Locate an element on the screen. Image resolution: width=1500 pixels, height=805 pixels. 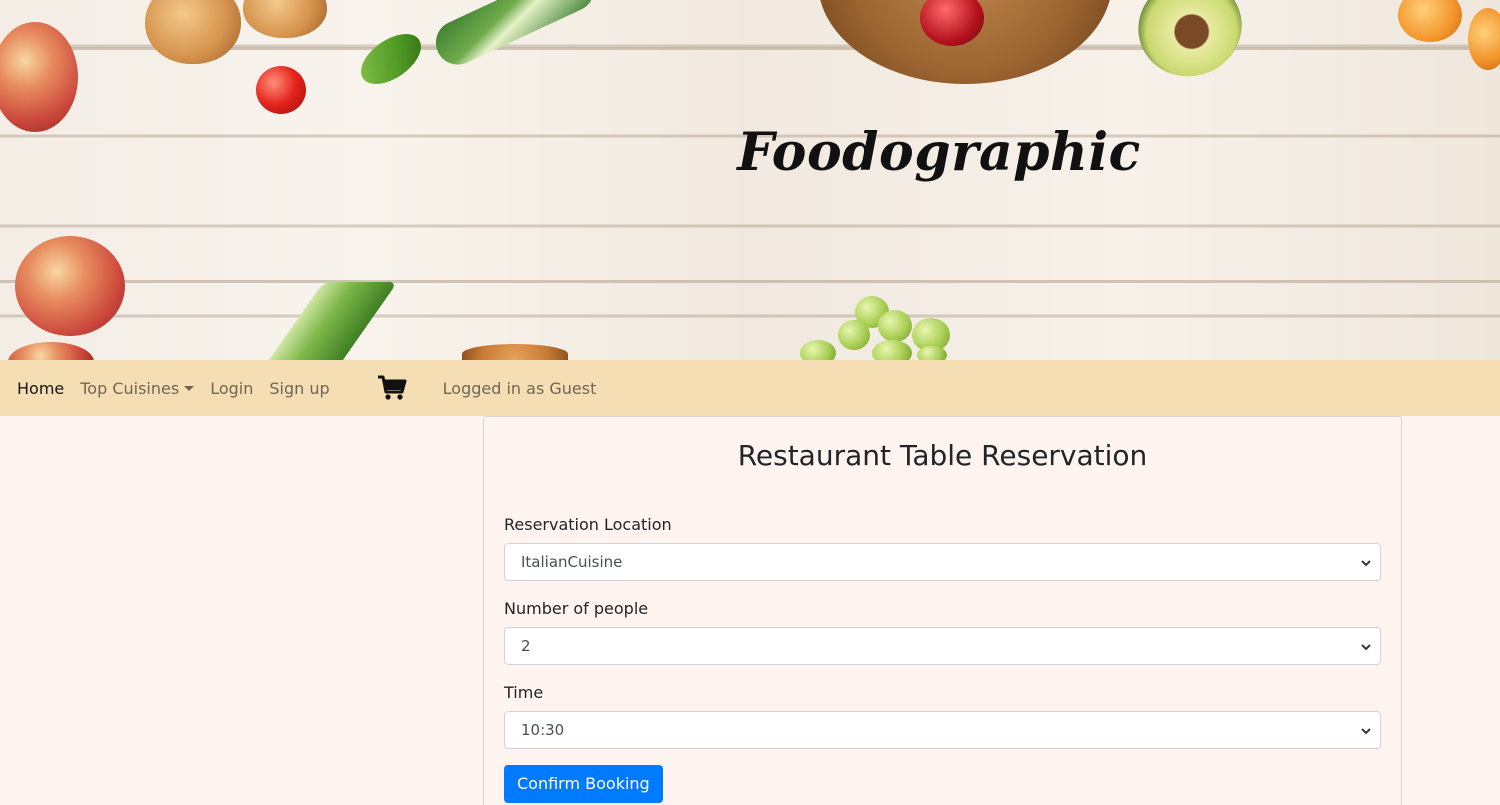
nav-signup-link: Sign up is located at coordinates (299, 388).